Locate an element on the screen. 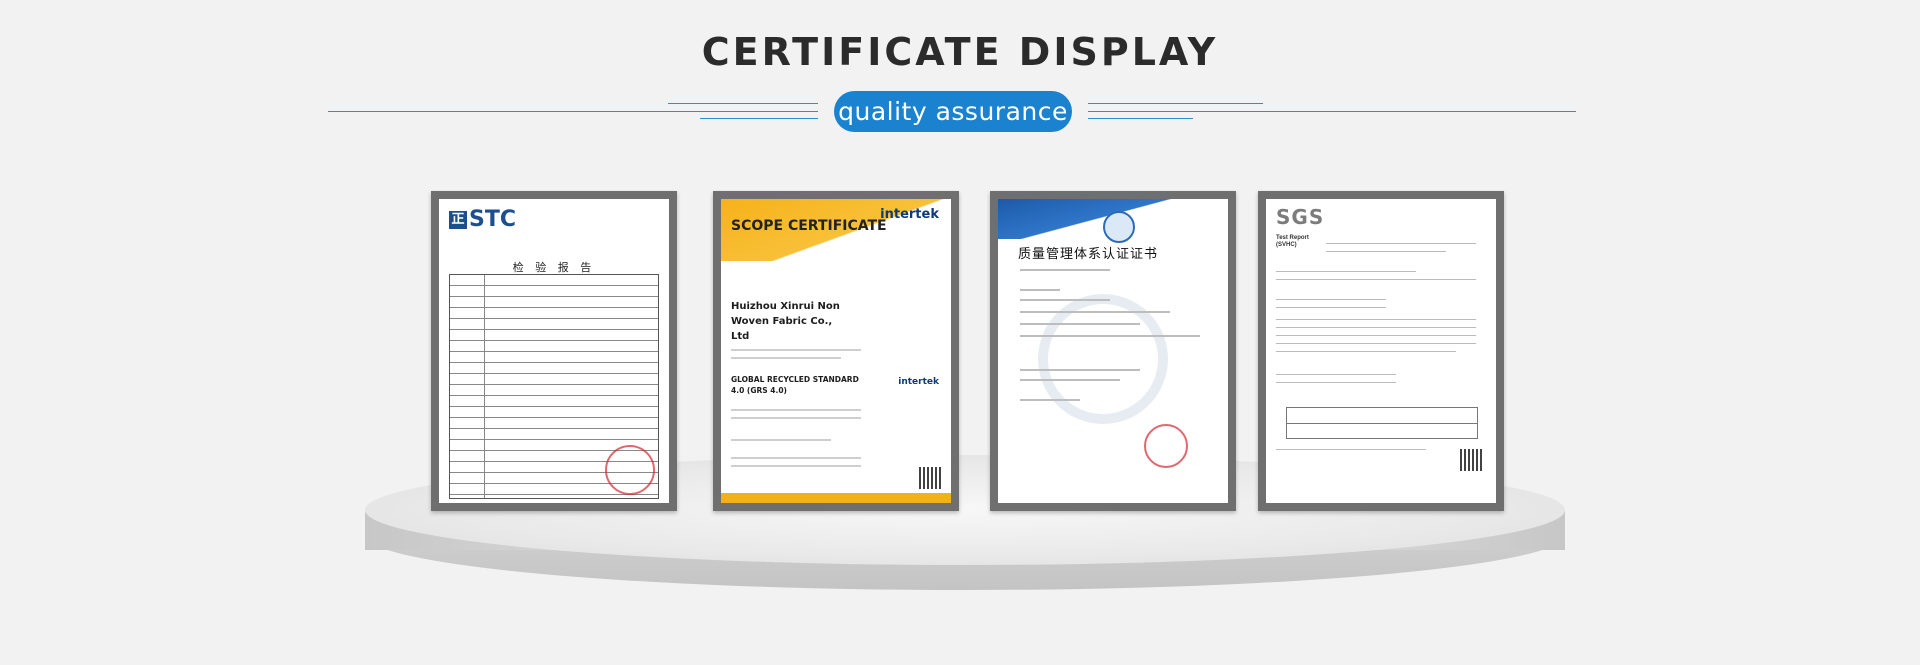 The height and width of the screenshot is (665, 1920). intertek-company-name: Huizhou Xinrui Non Woven Fabric Co., Ltd is located at coordinates (785, 321).